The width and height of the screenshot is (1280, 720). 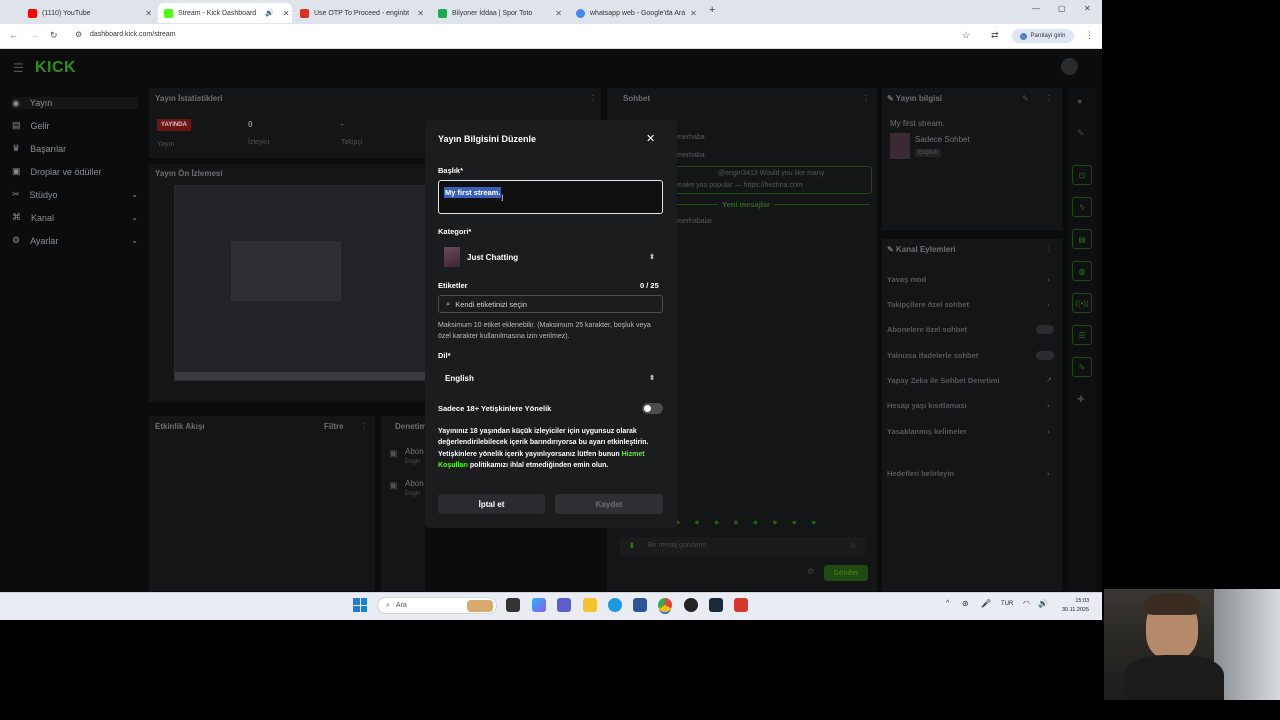 What do you see at coordinates (360, 605) in the screenshot?
I see `windows-start-icon` at bounding box center [360, 605].